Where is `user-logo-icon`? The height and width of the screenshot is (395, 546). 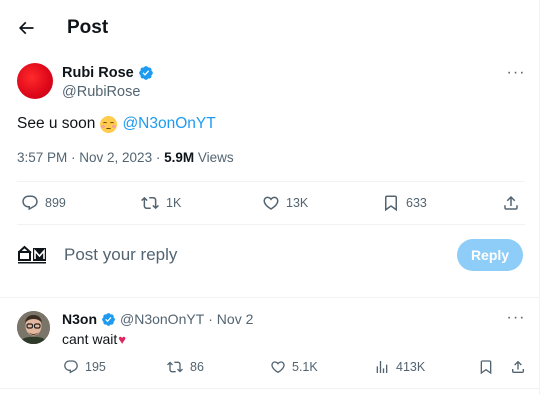
user-logo-icon is located at coordinates (31, 254).